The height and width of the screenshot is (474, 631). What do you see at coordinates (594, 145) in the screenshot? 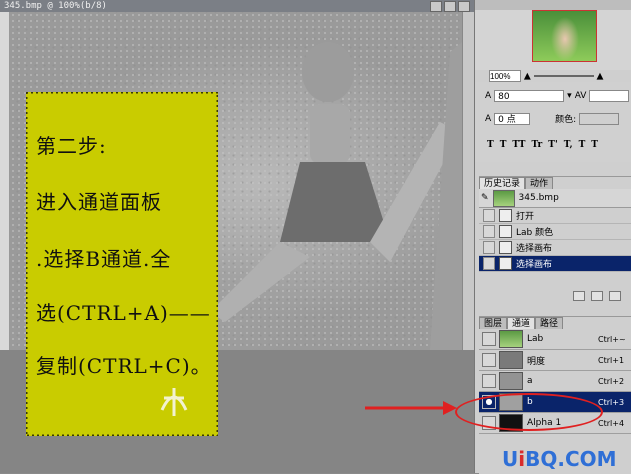
I see `strikethrough-button: T` at bounding box center [594, 145].